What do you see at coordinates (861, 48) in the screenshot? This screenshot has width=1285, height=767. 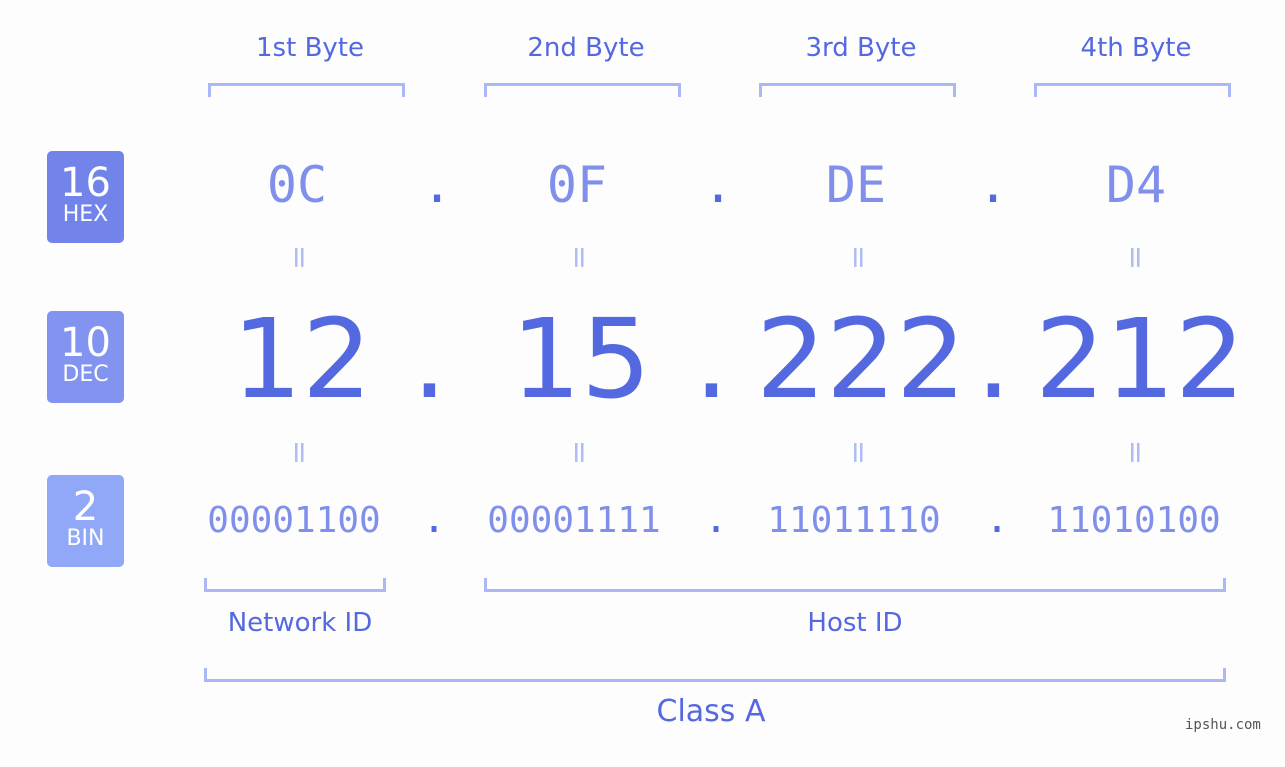 I see `byte-label-3: 3rd Byte` at bounding box center [861, 48].